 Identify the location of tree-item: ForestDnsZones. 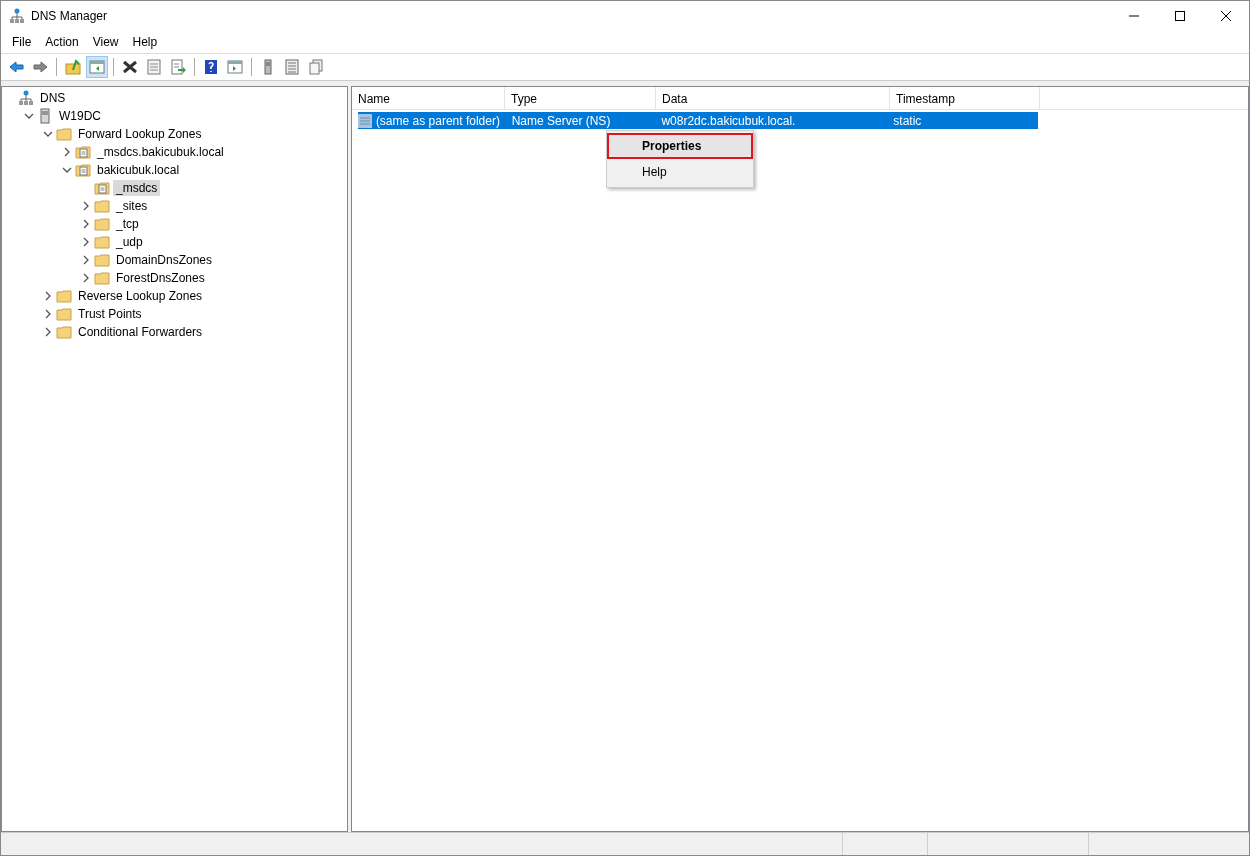
(160, 278).